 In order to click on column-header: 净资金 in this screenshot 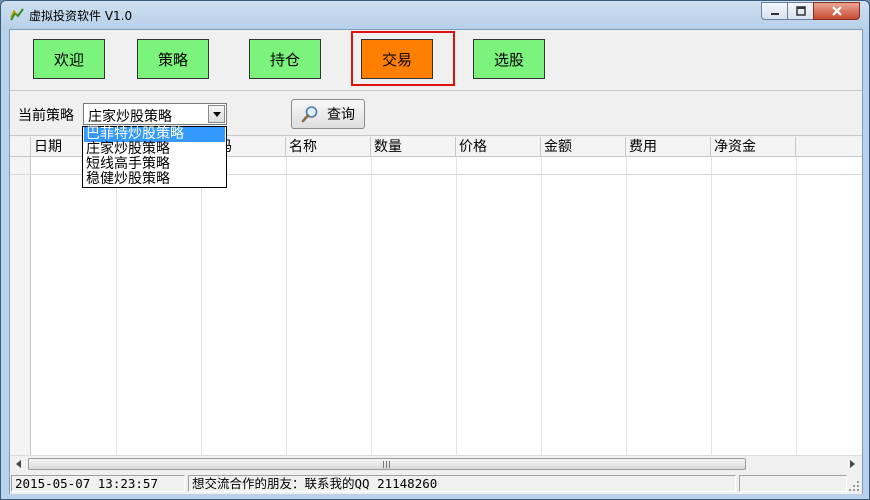, I will do `click(753, 147)`.